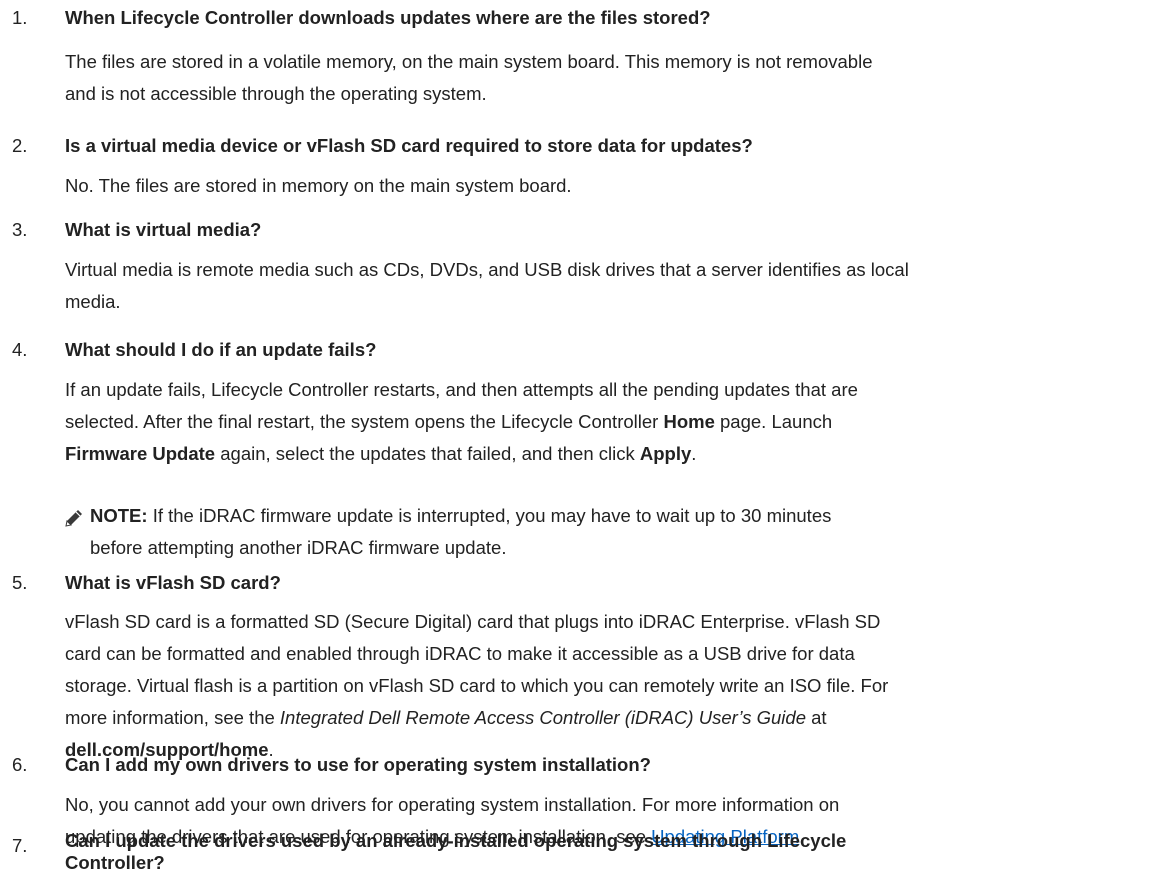  What do you see at coordinates (20, 349) in the screenshot?
I see `item-number: 4.` at bounding box center [20, 349].